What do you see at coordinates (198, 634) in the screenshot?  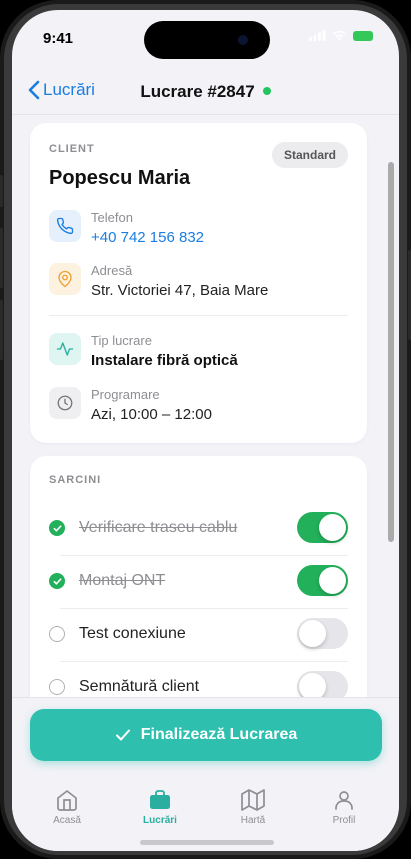 I see `task-item: Test conexiune` at bounding box center [198, 634].